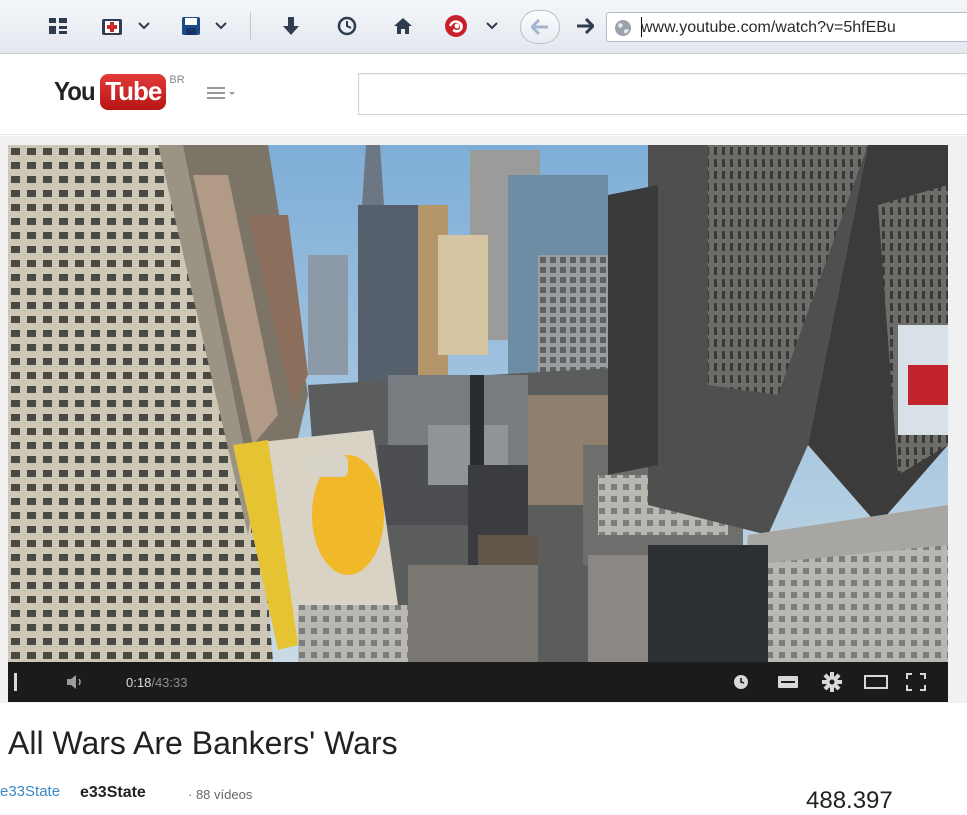  I want to click on download-icon, so click(291, 26).